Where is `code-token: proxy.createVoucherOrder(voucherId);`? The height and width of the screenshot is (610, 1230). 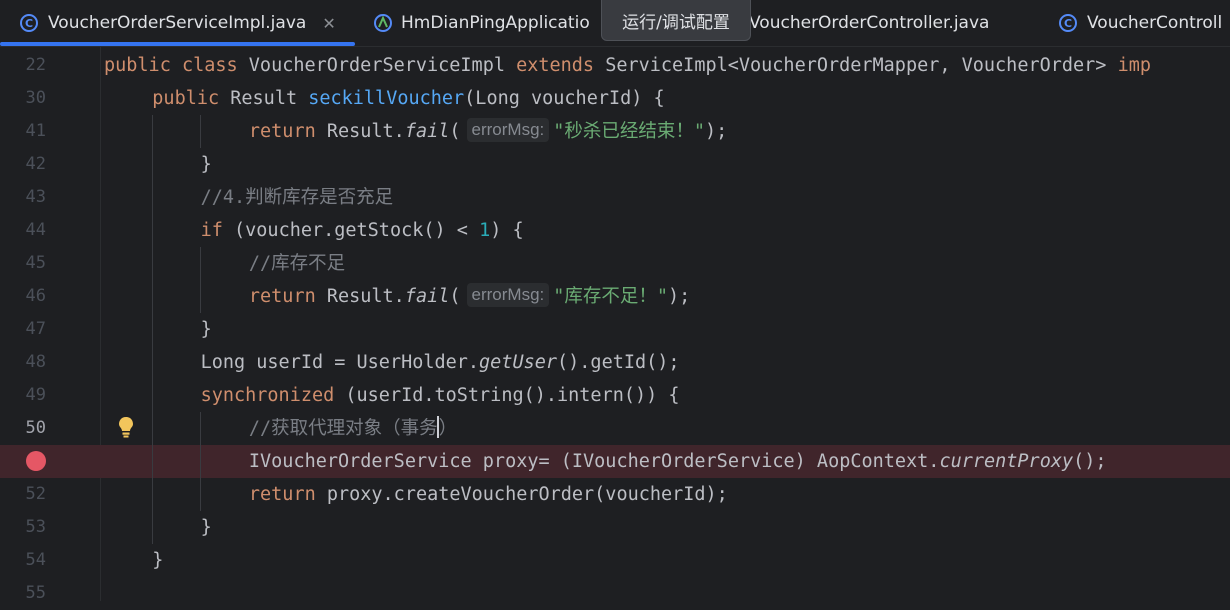 code-token: proxy.createVoucherOrder(voucherId); is located at coordinates (527, 494).